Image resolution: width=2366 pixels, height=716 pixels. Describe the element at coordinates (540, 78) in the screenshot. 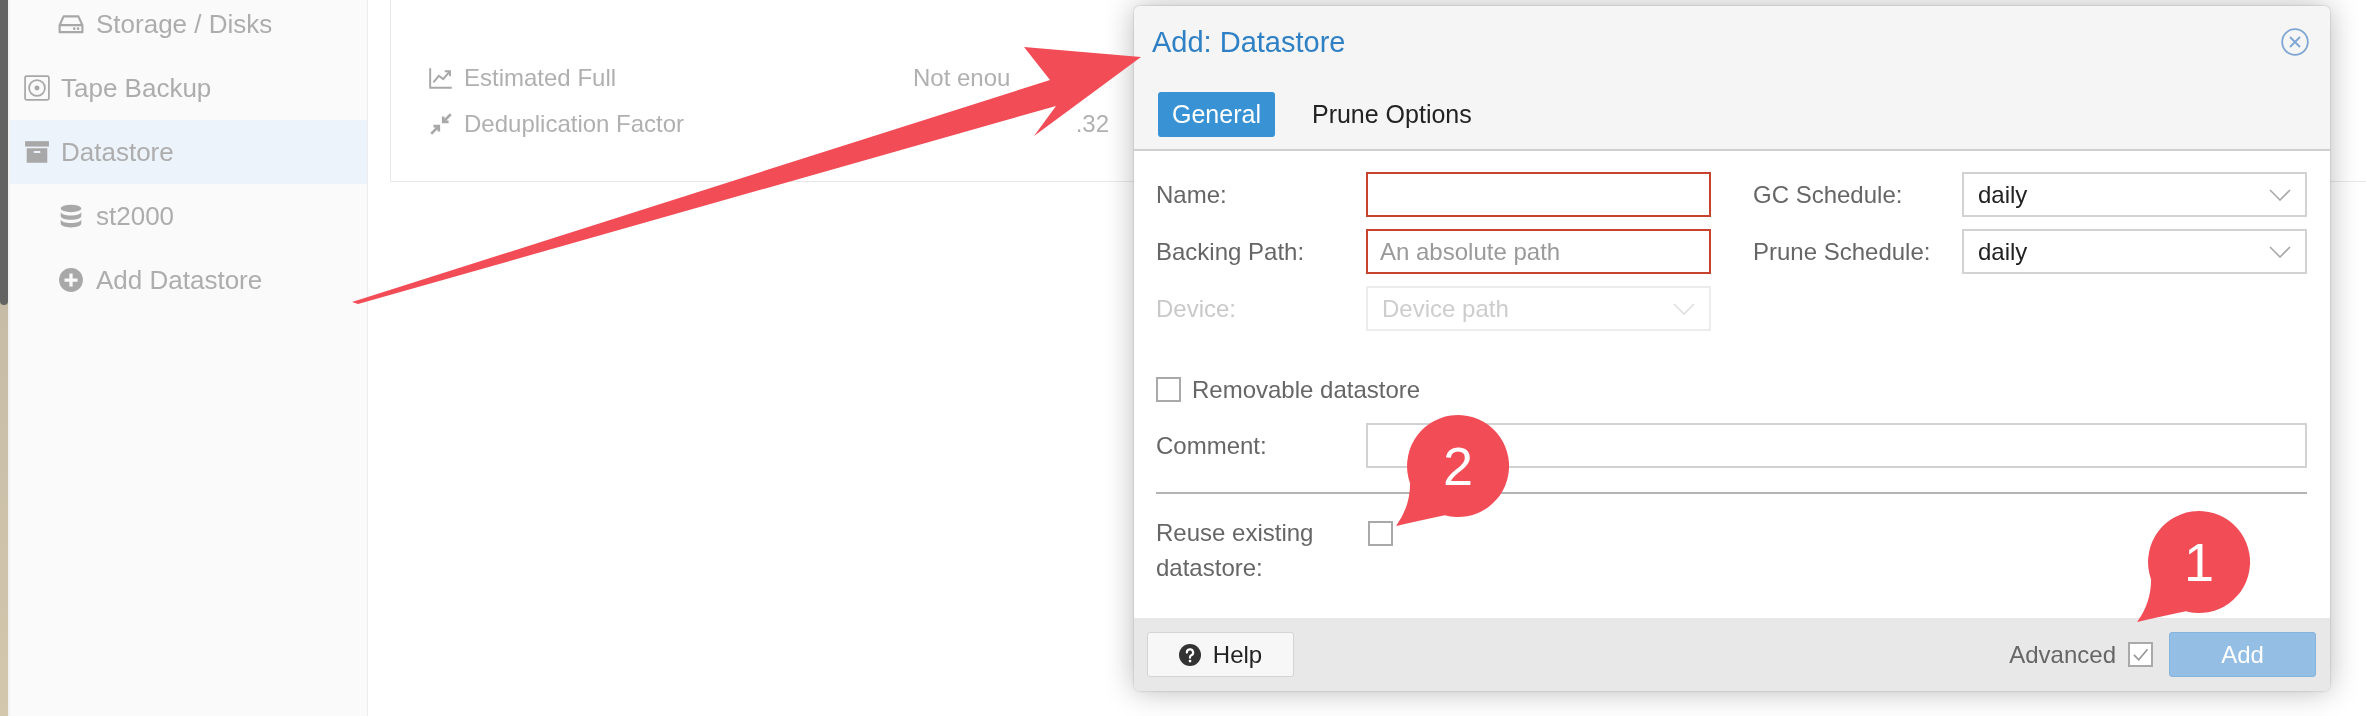

I see `stat-label: Estimated Full` at that location.